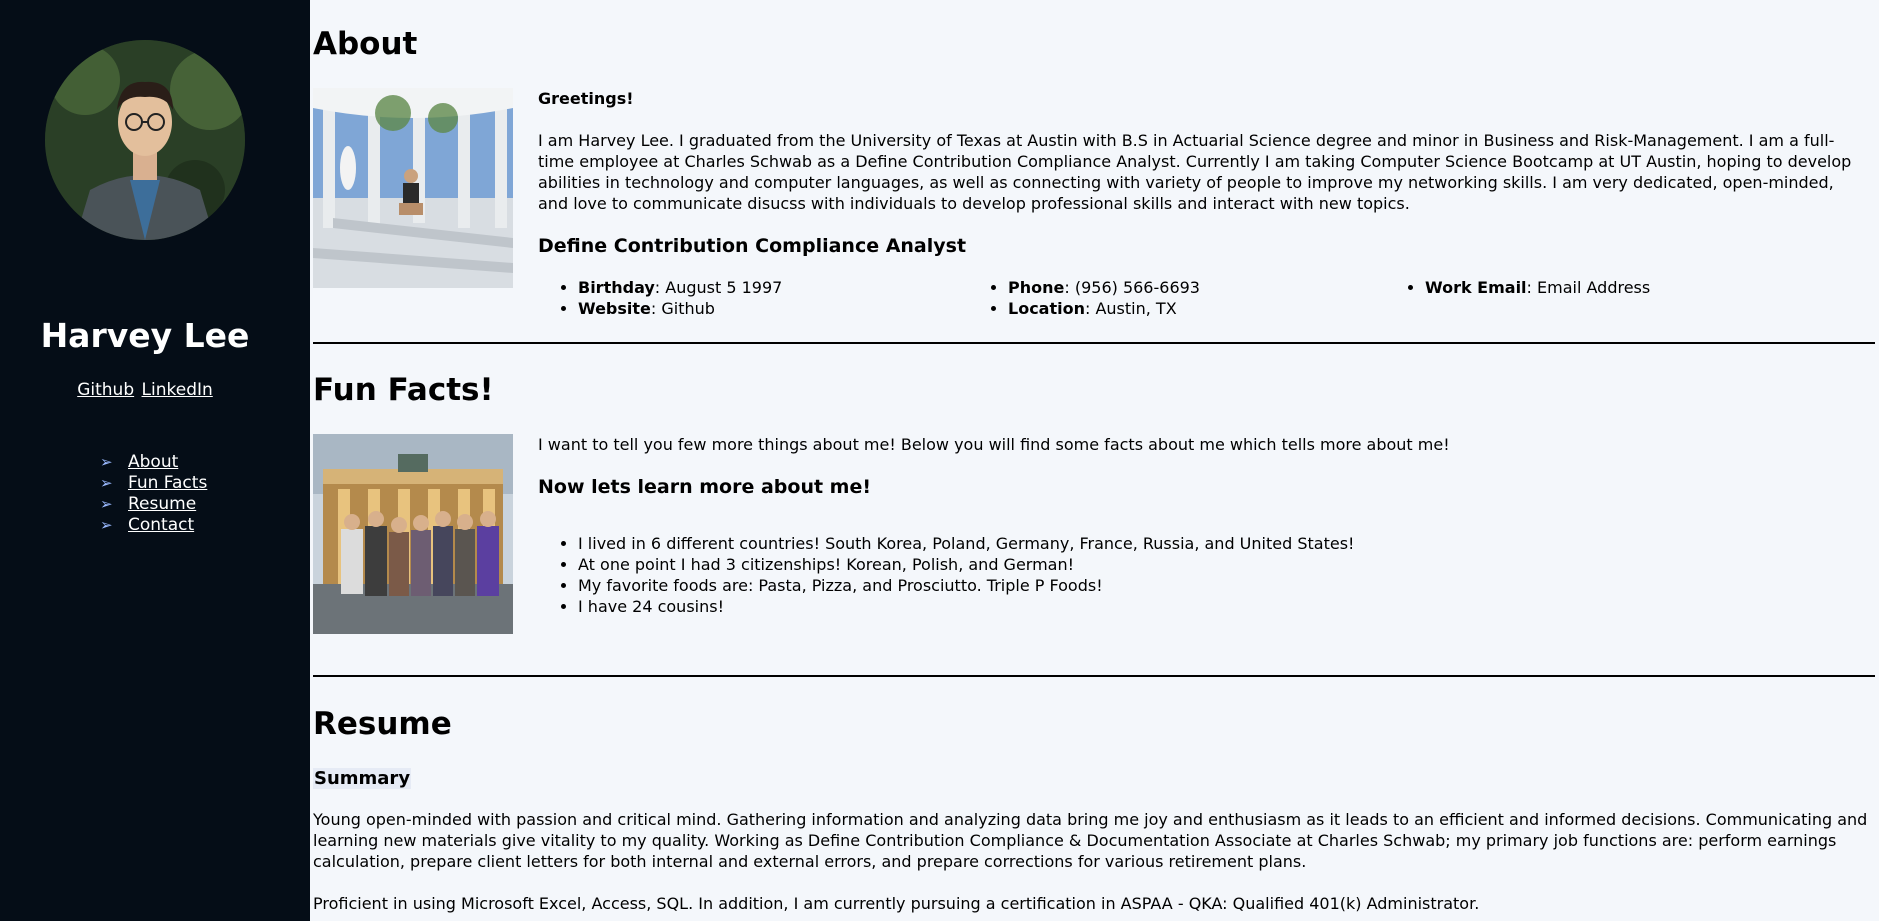  What do you see at coordinates (362, 778) in the screenshot?
I see `summary-title: Summary` at bounding box center [362, 778].